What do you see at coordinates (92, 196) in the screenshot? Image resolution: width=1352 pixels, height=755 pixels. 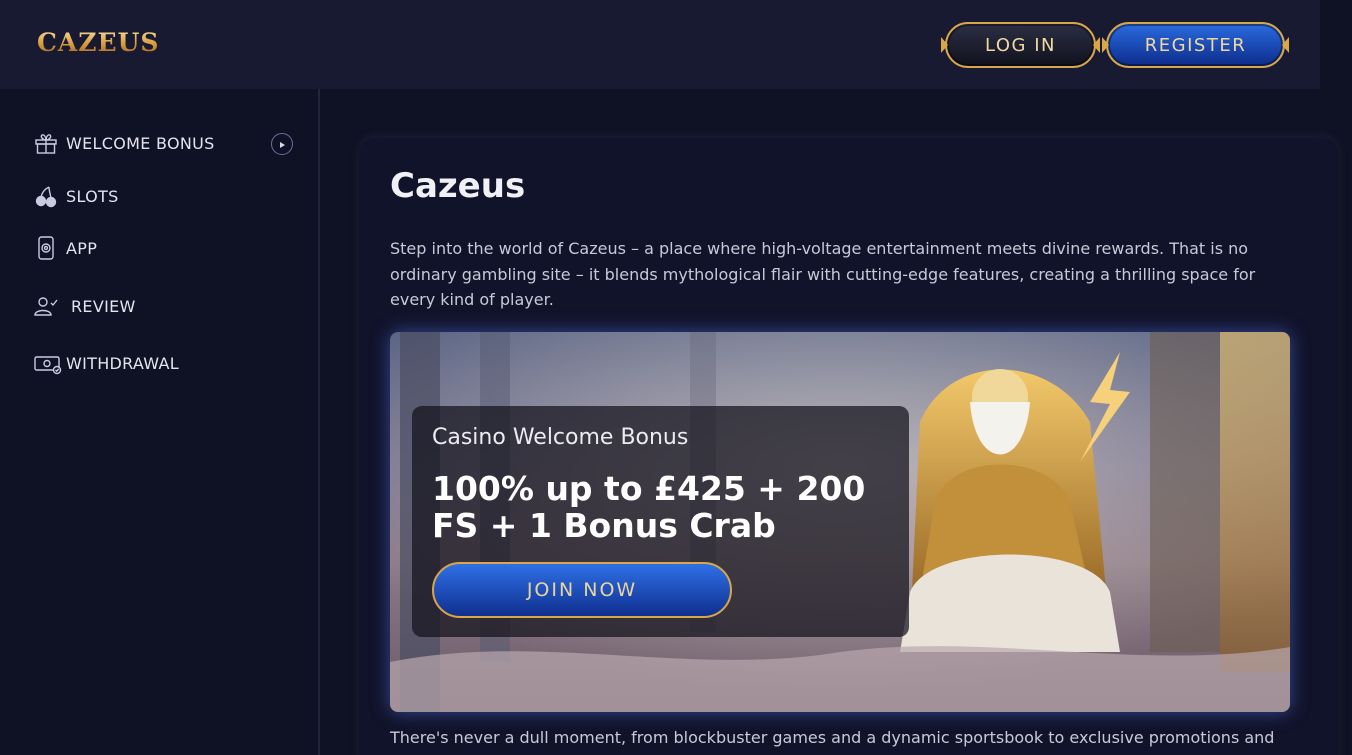 I see `sidebar-item-label: SLOTS` at bounding box center [92, 196].